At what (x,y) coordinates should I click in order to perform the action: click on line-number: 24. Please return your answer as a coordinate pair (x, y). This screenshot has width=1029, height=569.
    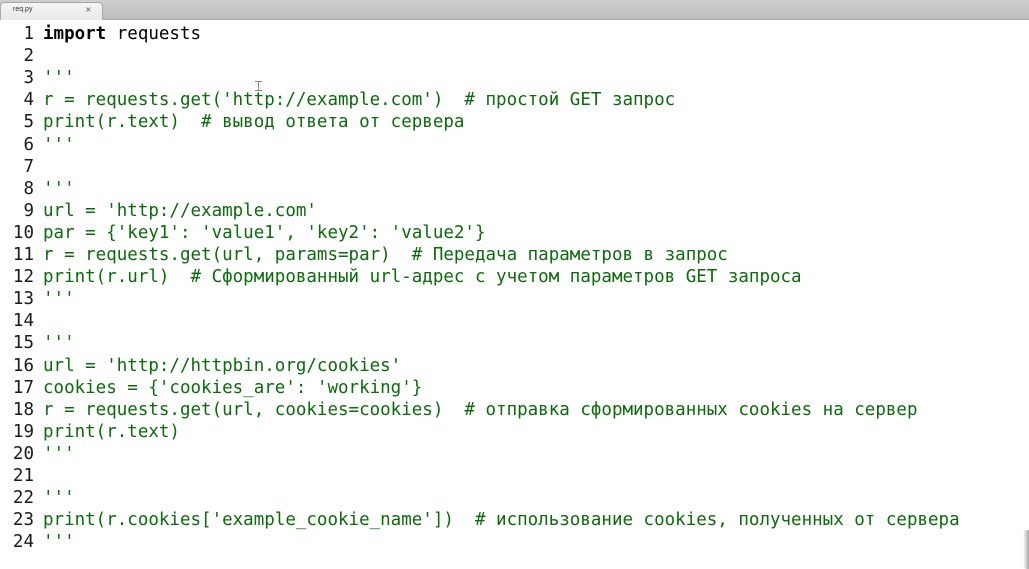
    Looking at the image, I should click on (23, 542).